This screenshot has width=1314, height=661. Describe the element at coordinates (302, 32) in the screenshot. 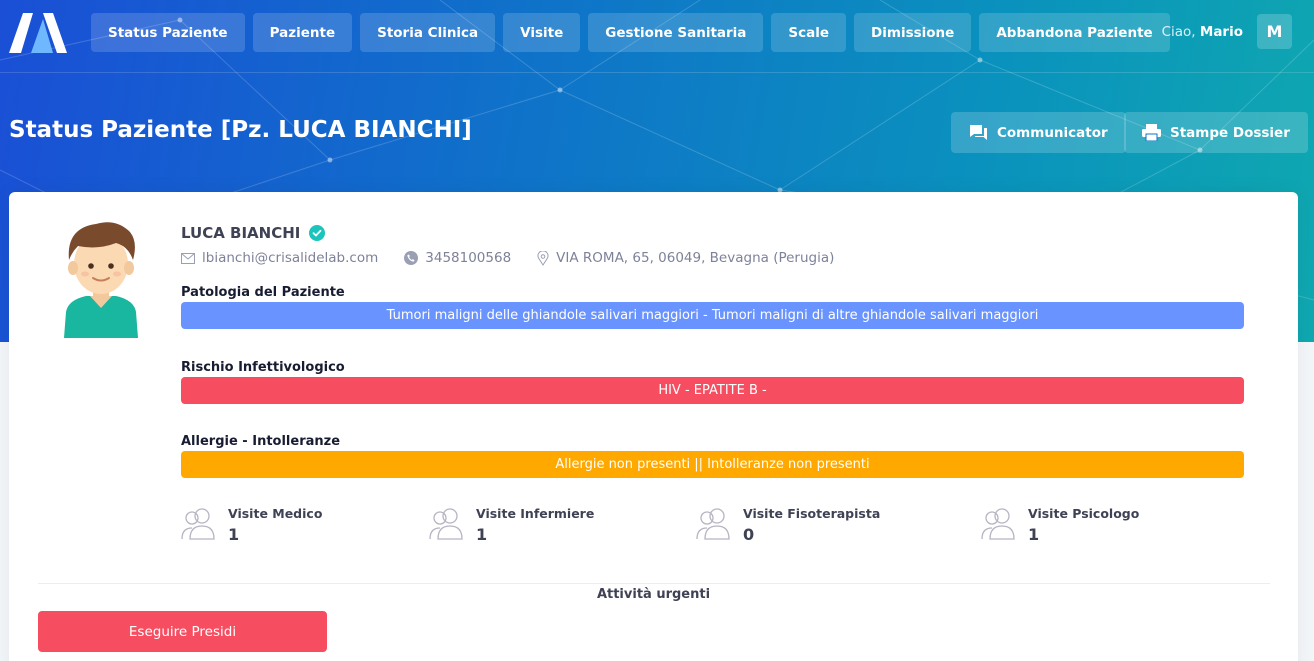

I see `nav-paziente: Paziente` at that location.